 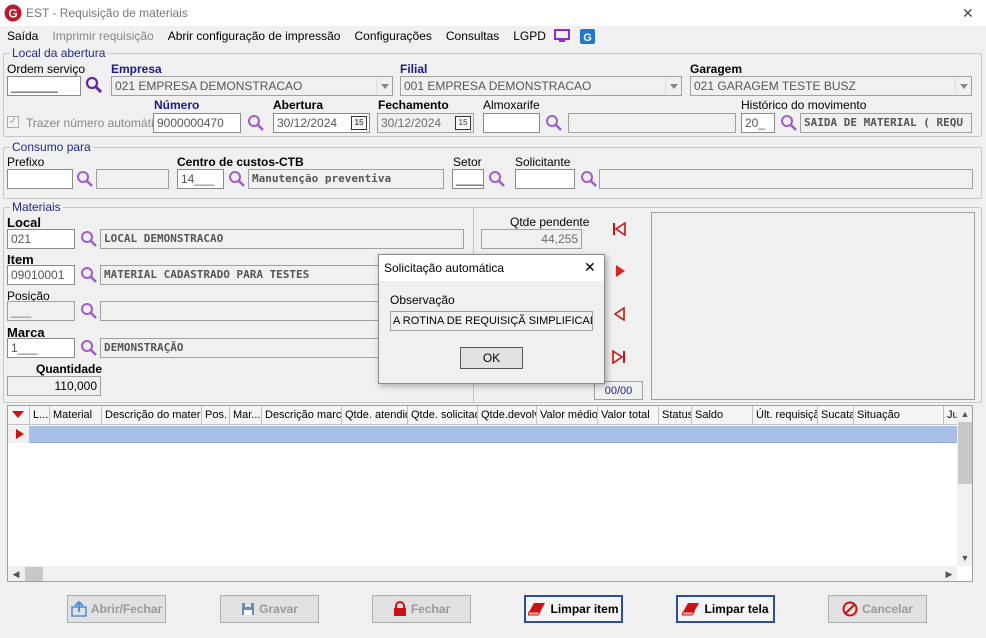 What do you see at coordinates (722, 415) in the screenshot?
I see `col-header: Saldo` at bounding box center [722, 415].